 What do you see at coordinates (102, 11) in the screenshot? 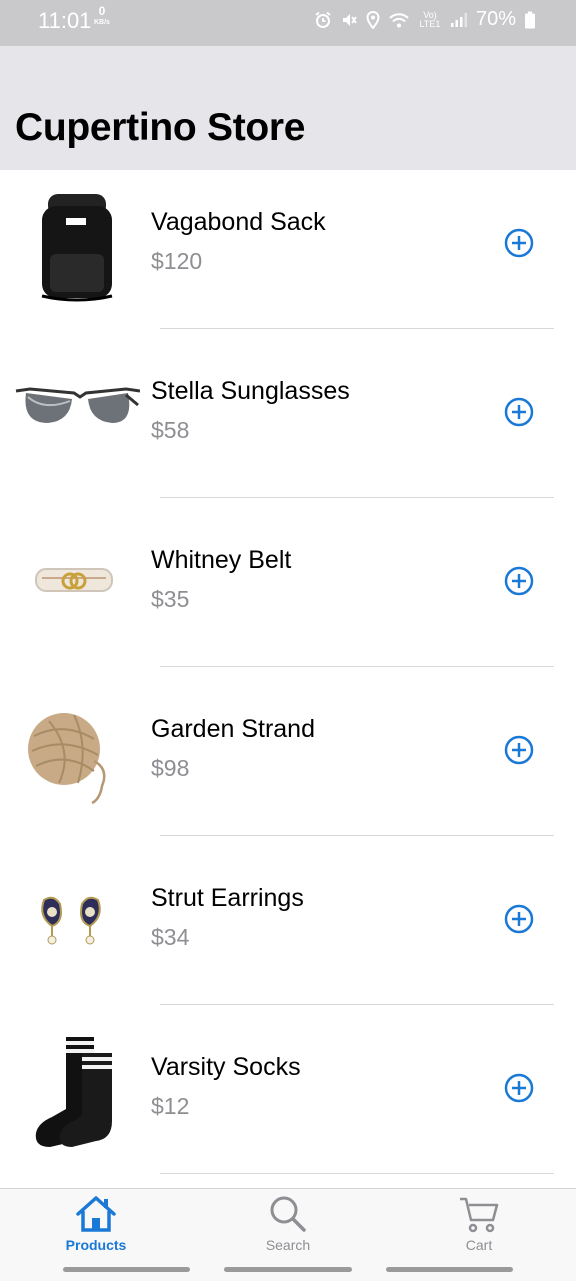
I see `network-speed-value: 0` at bounding box center [102, 11].